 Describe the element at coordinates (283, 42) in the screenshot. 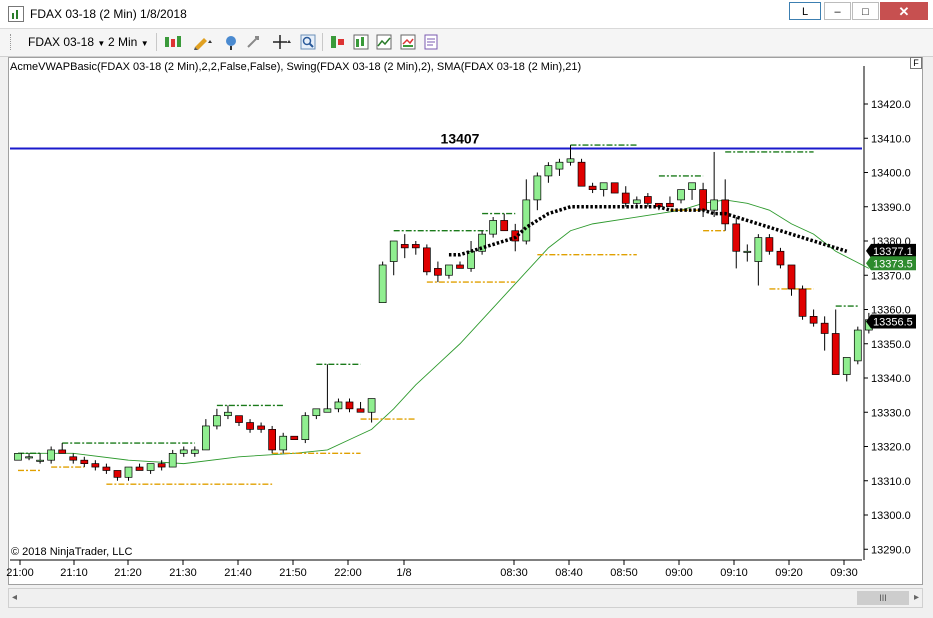

I see `crosshair-icon` at that location.